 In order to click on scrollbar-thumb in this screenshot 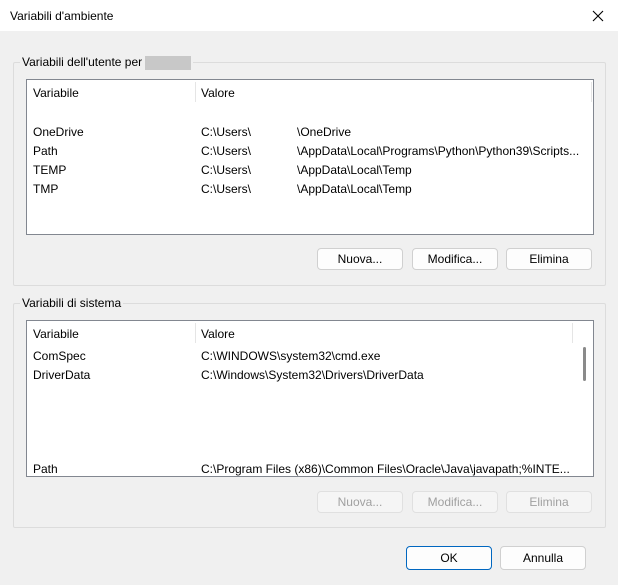, I will do `click(584, 364)`.